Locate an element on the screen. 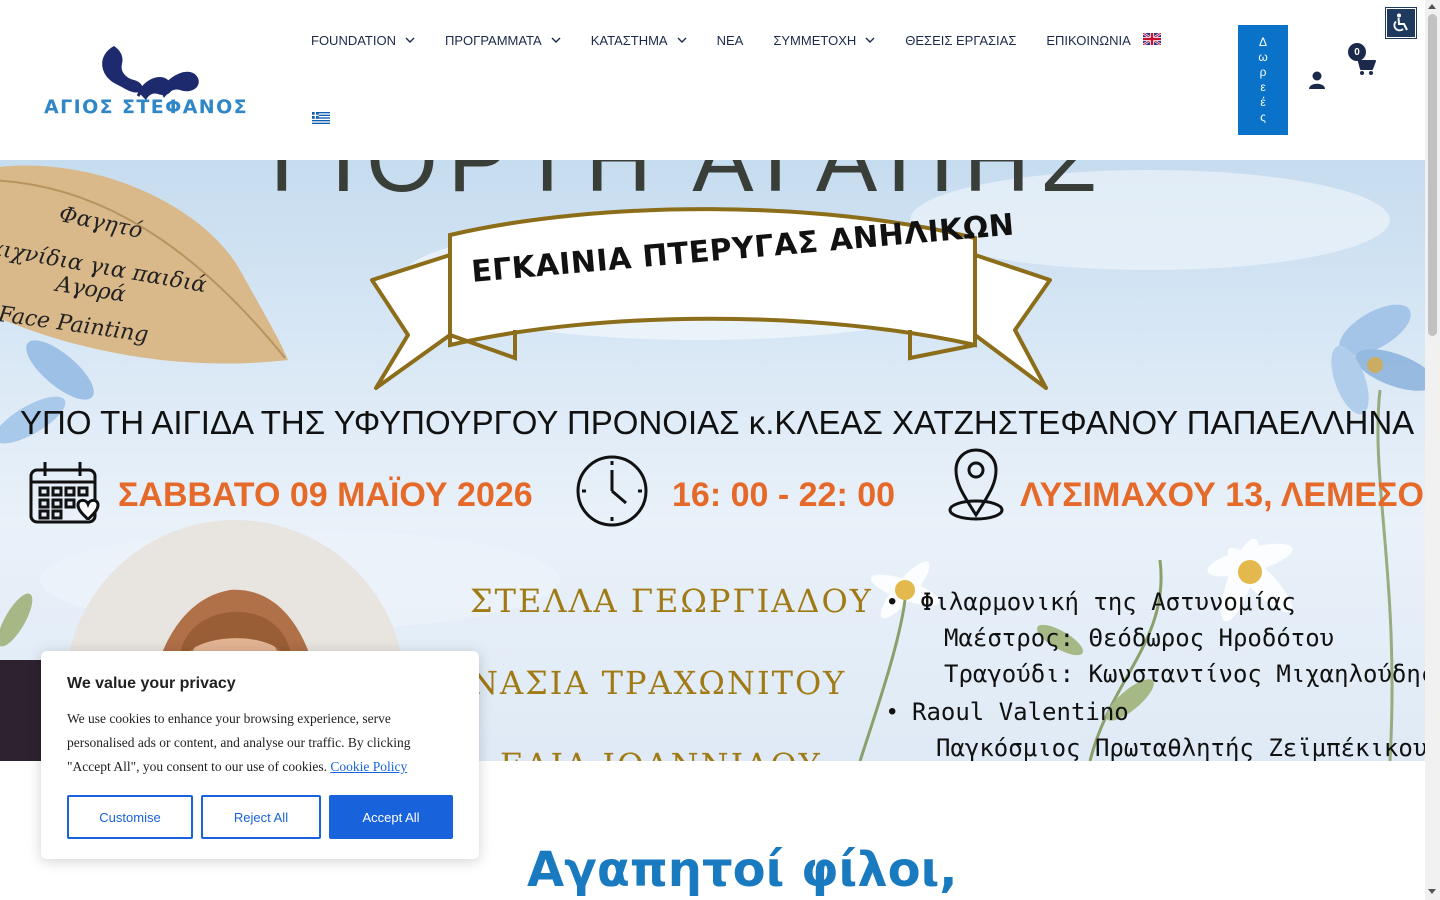 The height and width of the screenshot is (900, 1440). event-location: ΛΥΣΙΜΑΧΟΥ 13, ΛΕΜΕΣΟΣ is located at coordinates (1222, 495).